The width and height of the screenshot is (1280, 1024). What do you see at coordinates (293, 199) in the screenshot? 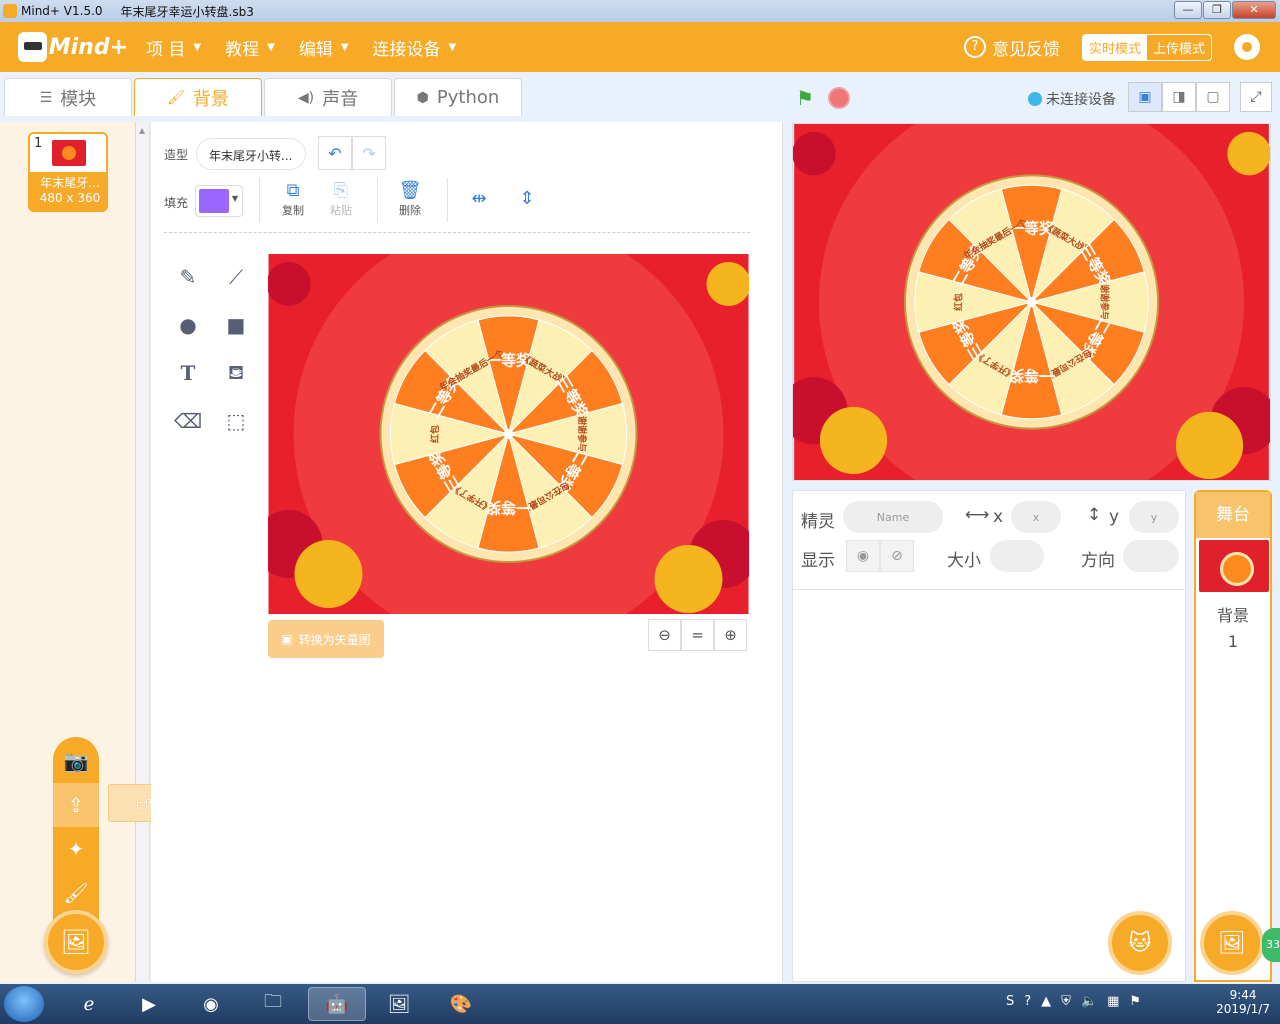
I see `copy-button: ⧉ 复制` at bounding box center [293, 199].